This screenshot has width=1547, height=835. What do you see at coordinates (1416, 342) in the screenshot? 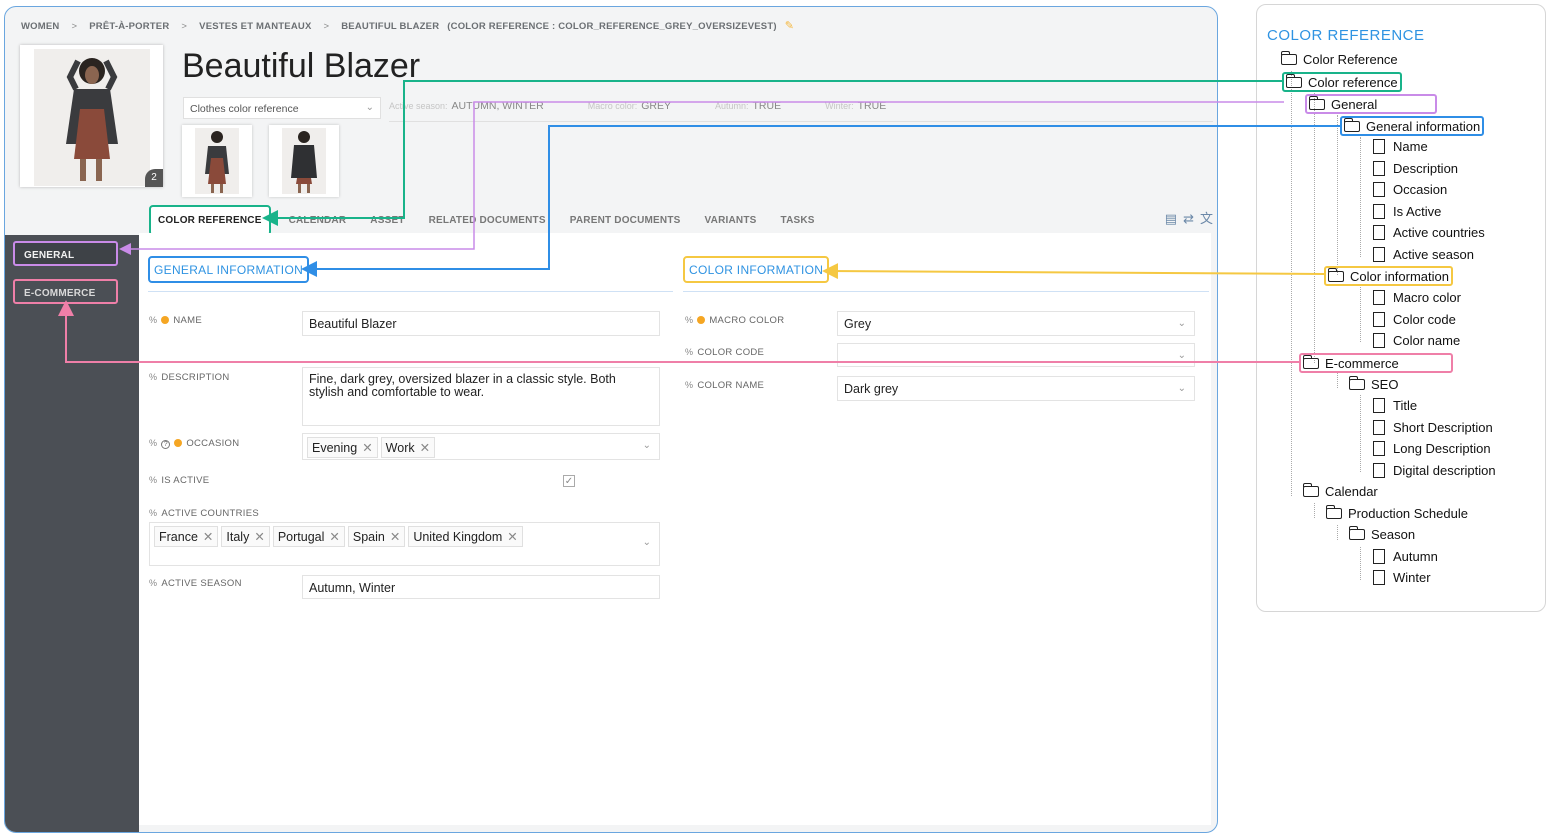
I see `tree-node-color-name: Color name` at bounding box center [1416, 342].